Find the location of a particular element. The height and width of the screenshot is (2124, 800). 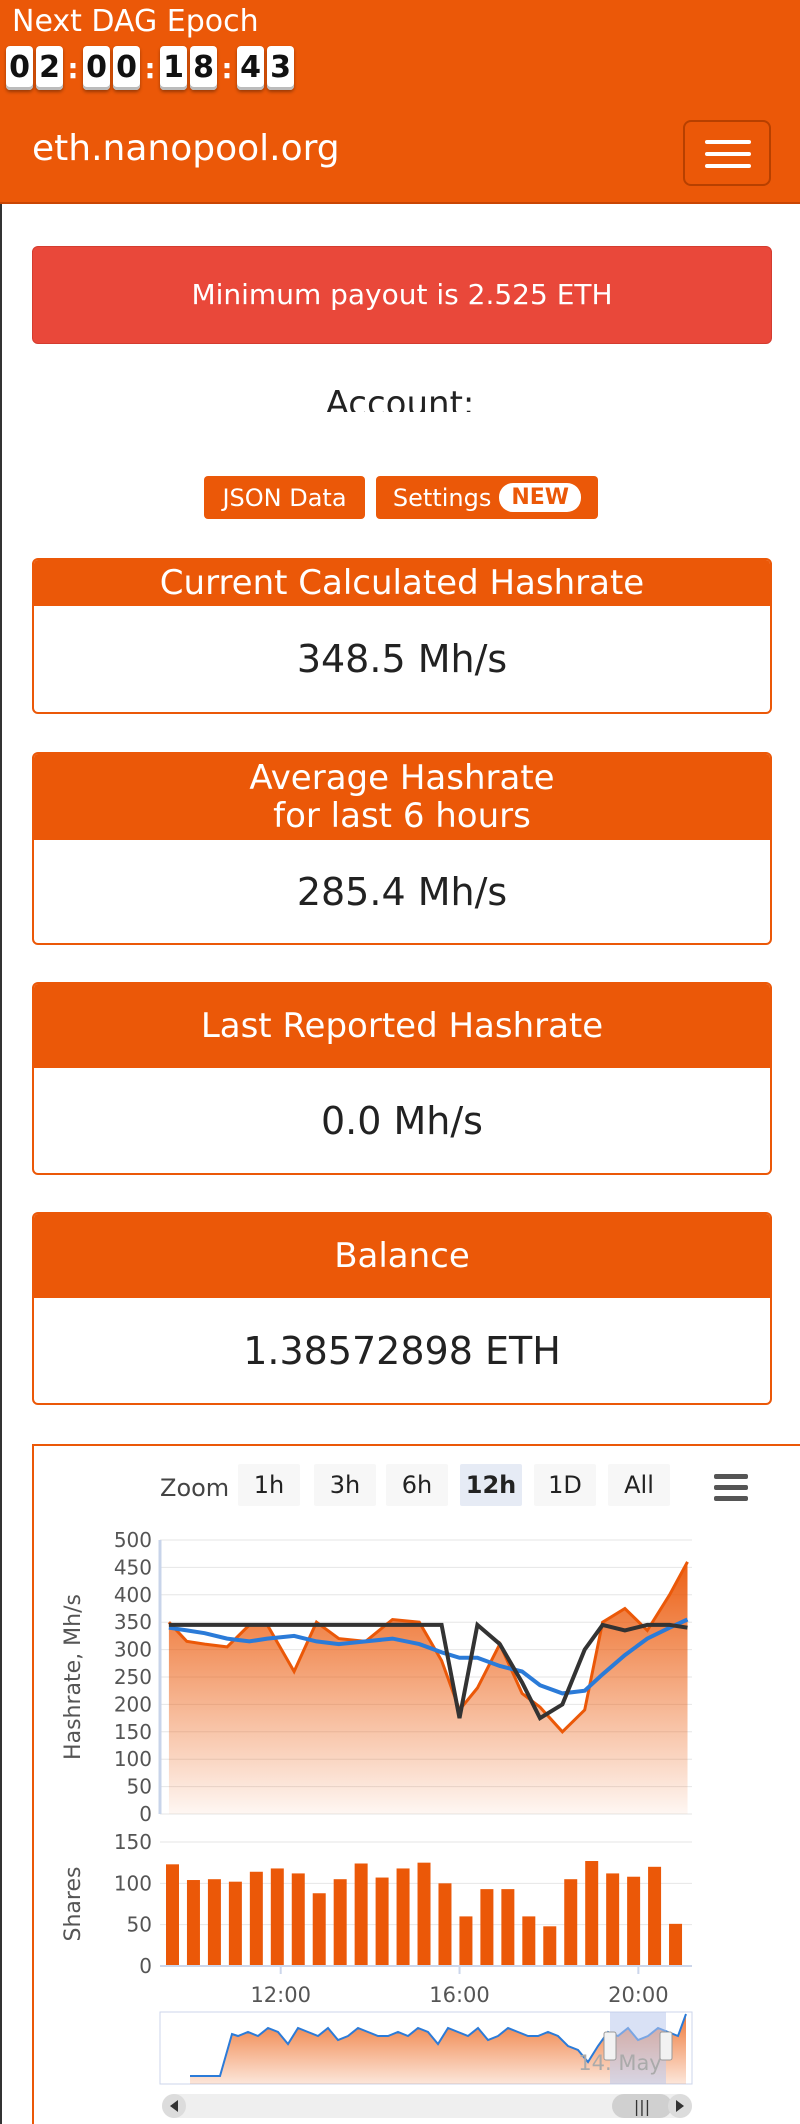

navigator-date-label: 14. May is located at coordinates (620, 2063).